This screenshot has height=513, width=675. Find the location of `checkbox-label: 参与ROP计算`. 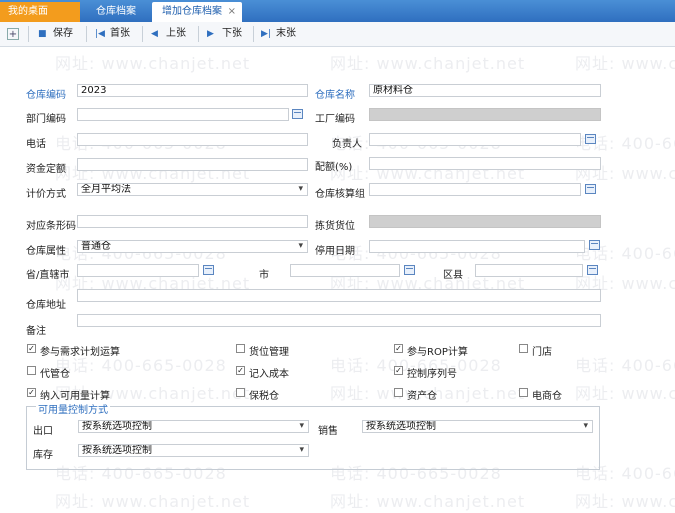

checkbox-label: 参与ROP计算 is located at coordinates (437, 352).